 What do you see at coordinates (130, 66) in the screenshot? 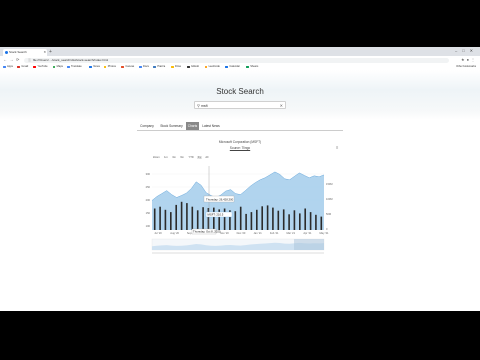
I see `bookmark-label: Canvas` at bounding box center [130, 66].